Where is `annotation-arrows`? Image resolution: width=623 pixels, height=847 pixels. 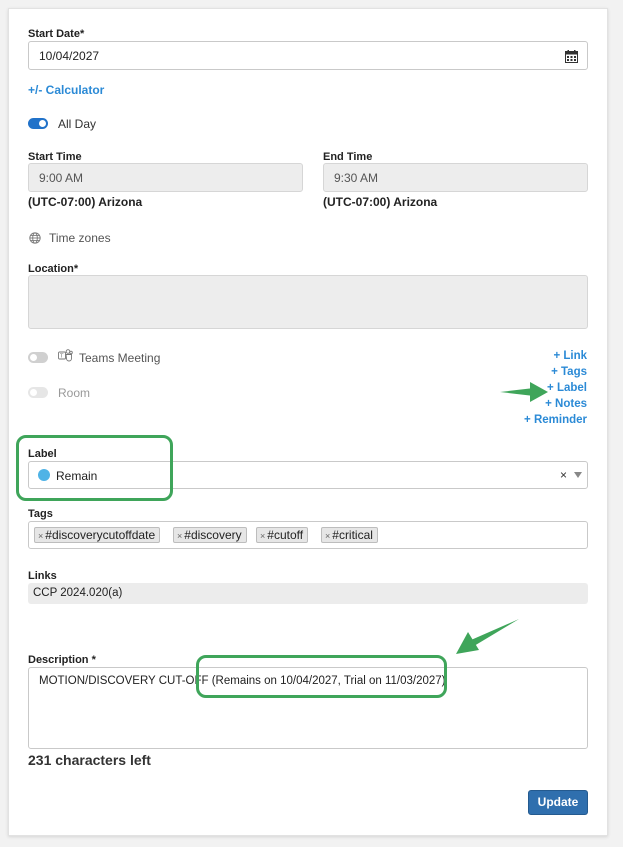
annotation-arrows is located at coordinates (502, 518).